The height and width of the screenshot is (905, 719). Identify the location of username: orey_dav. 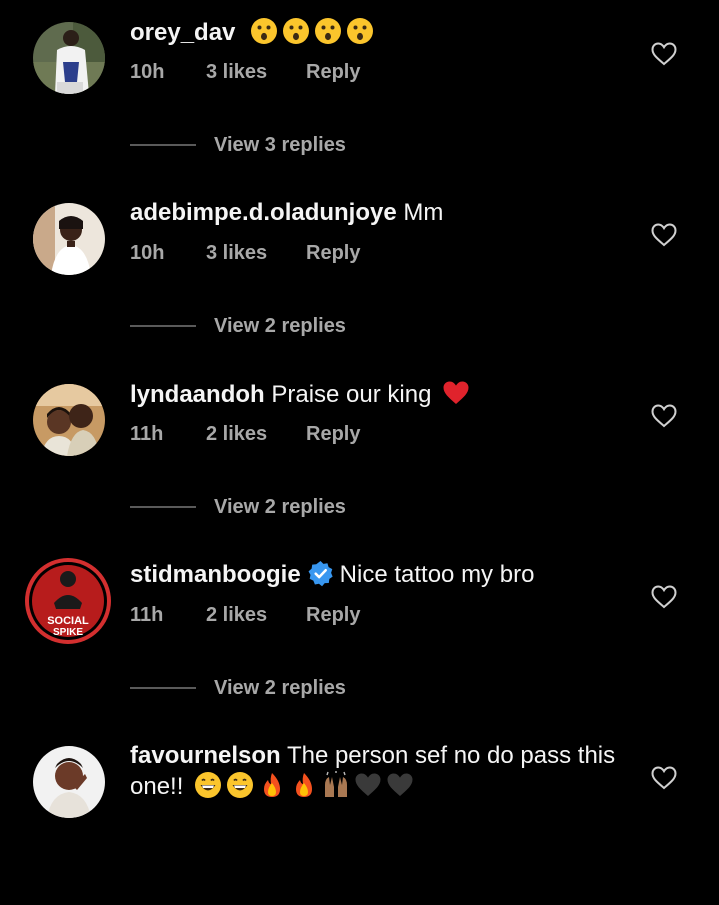
(182, 32).